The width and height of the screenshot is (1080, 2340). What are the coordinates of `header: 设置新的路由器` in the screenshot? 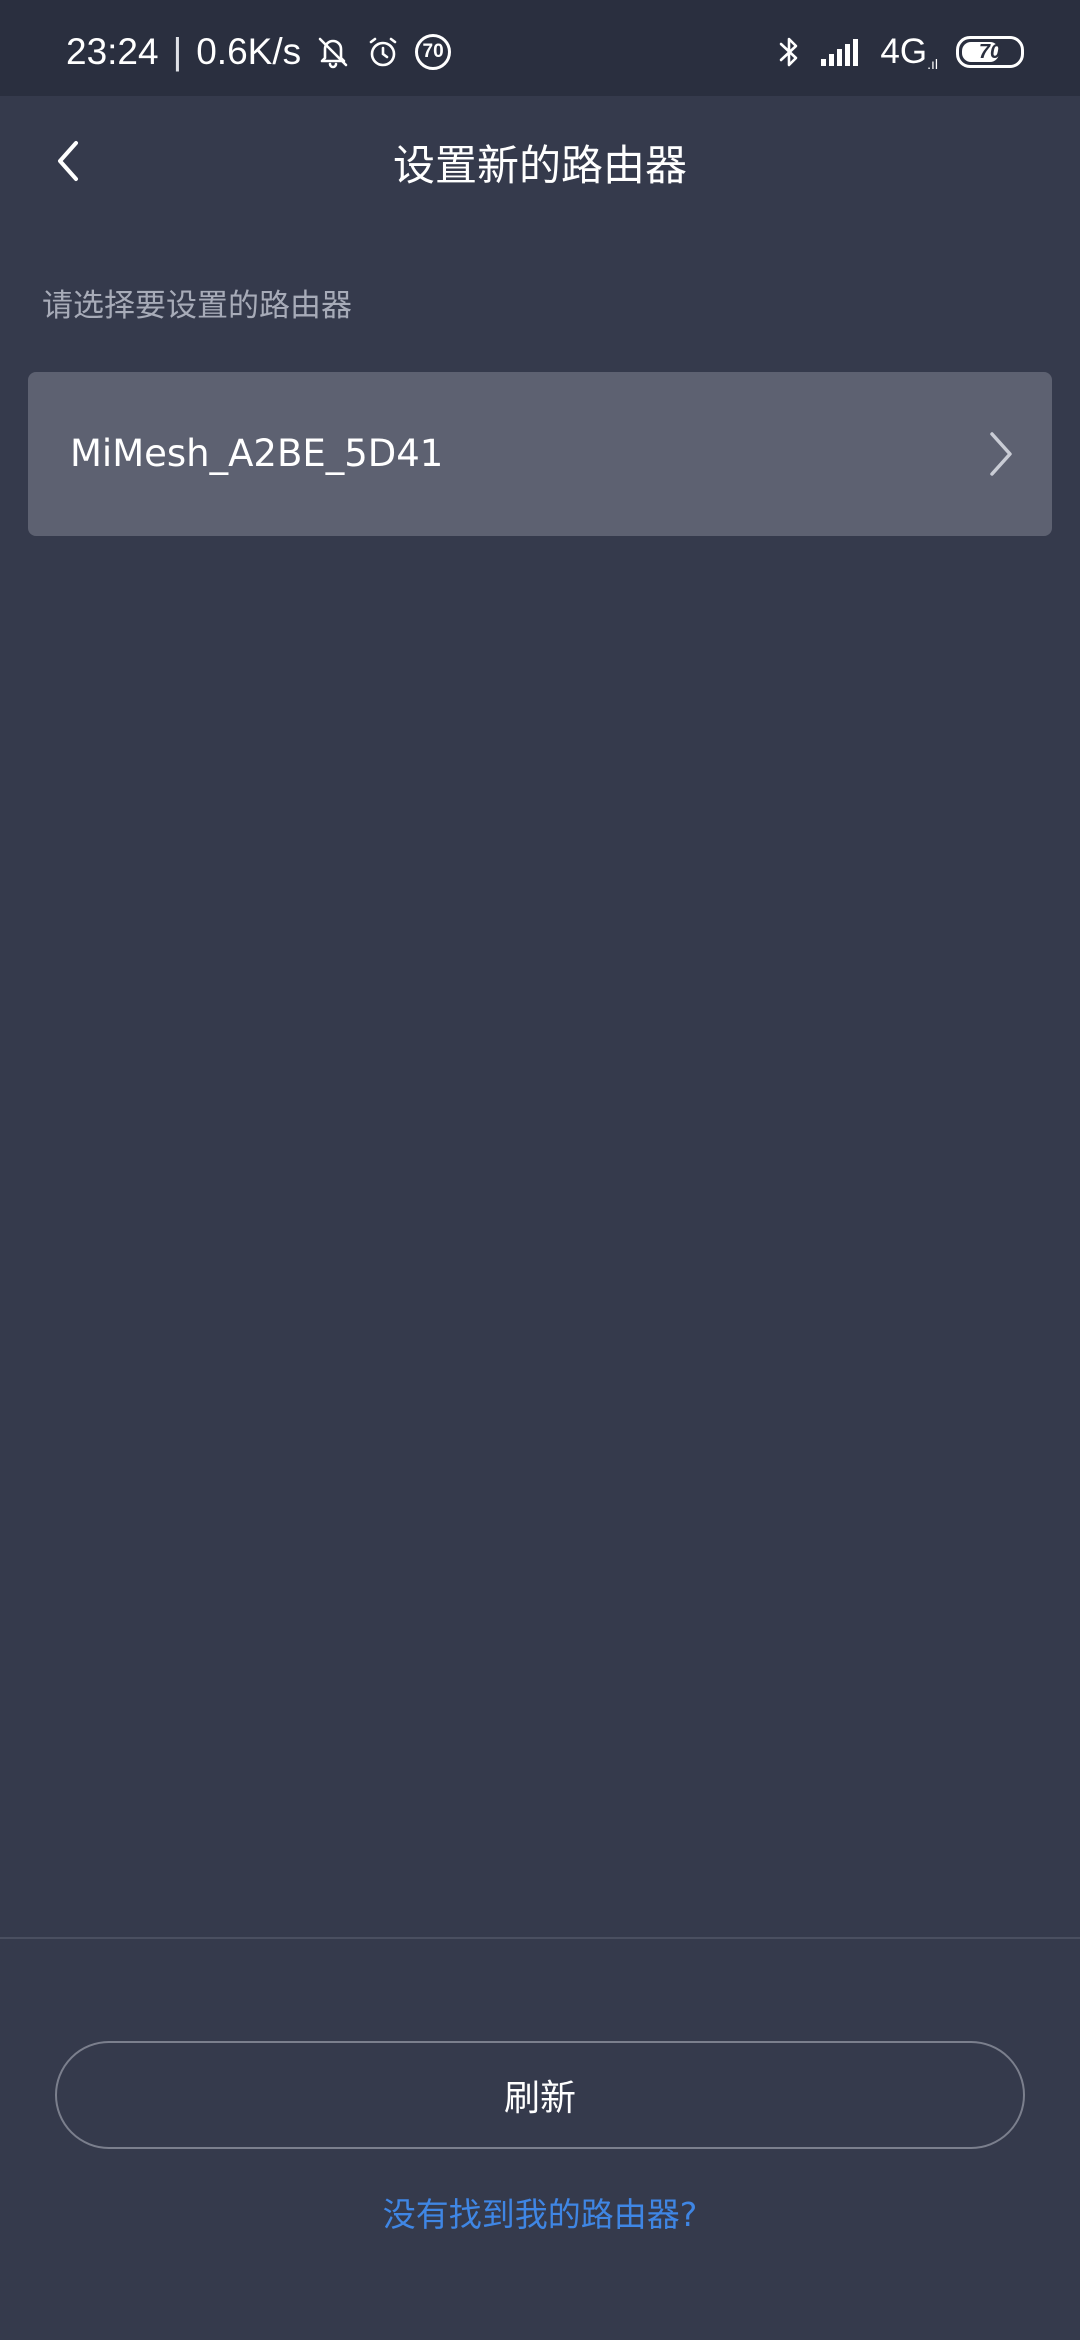 It's located at (540, 166).